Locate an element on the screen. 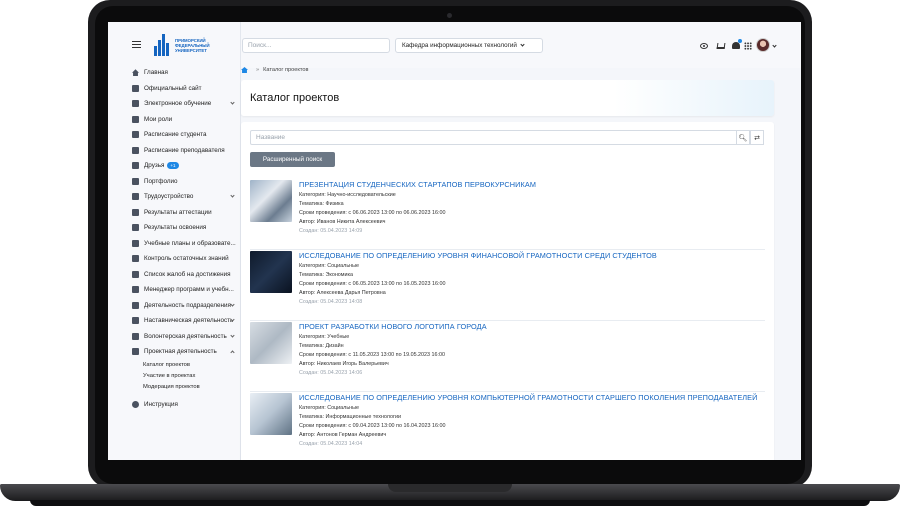 The height and width of the screenshot is (511, 900). globe-icon is located at coordinates (135, 88).